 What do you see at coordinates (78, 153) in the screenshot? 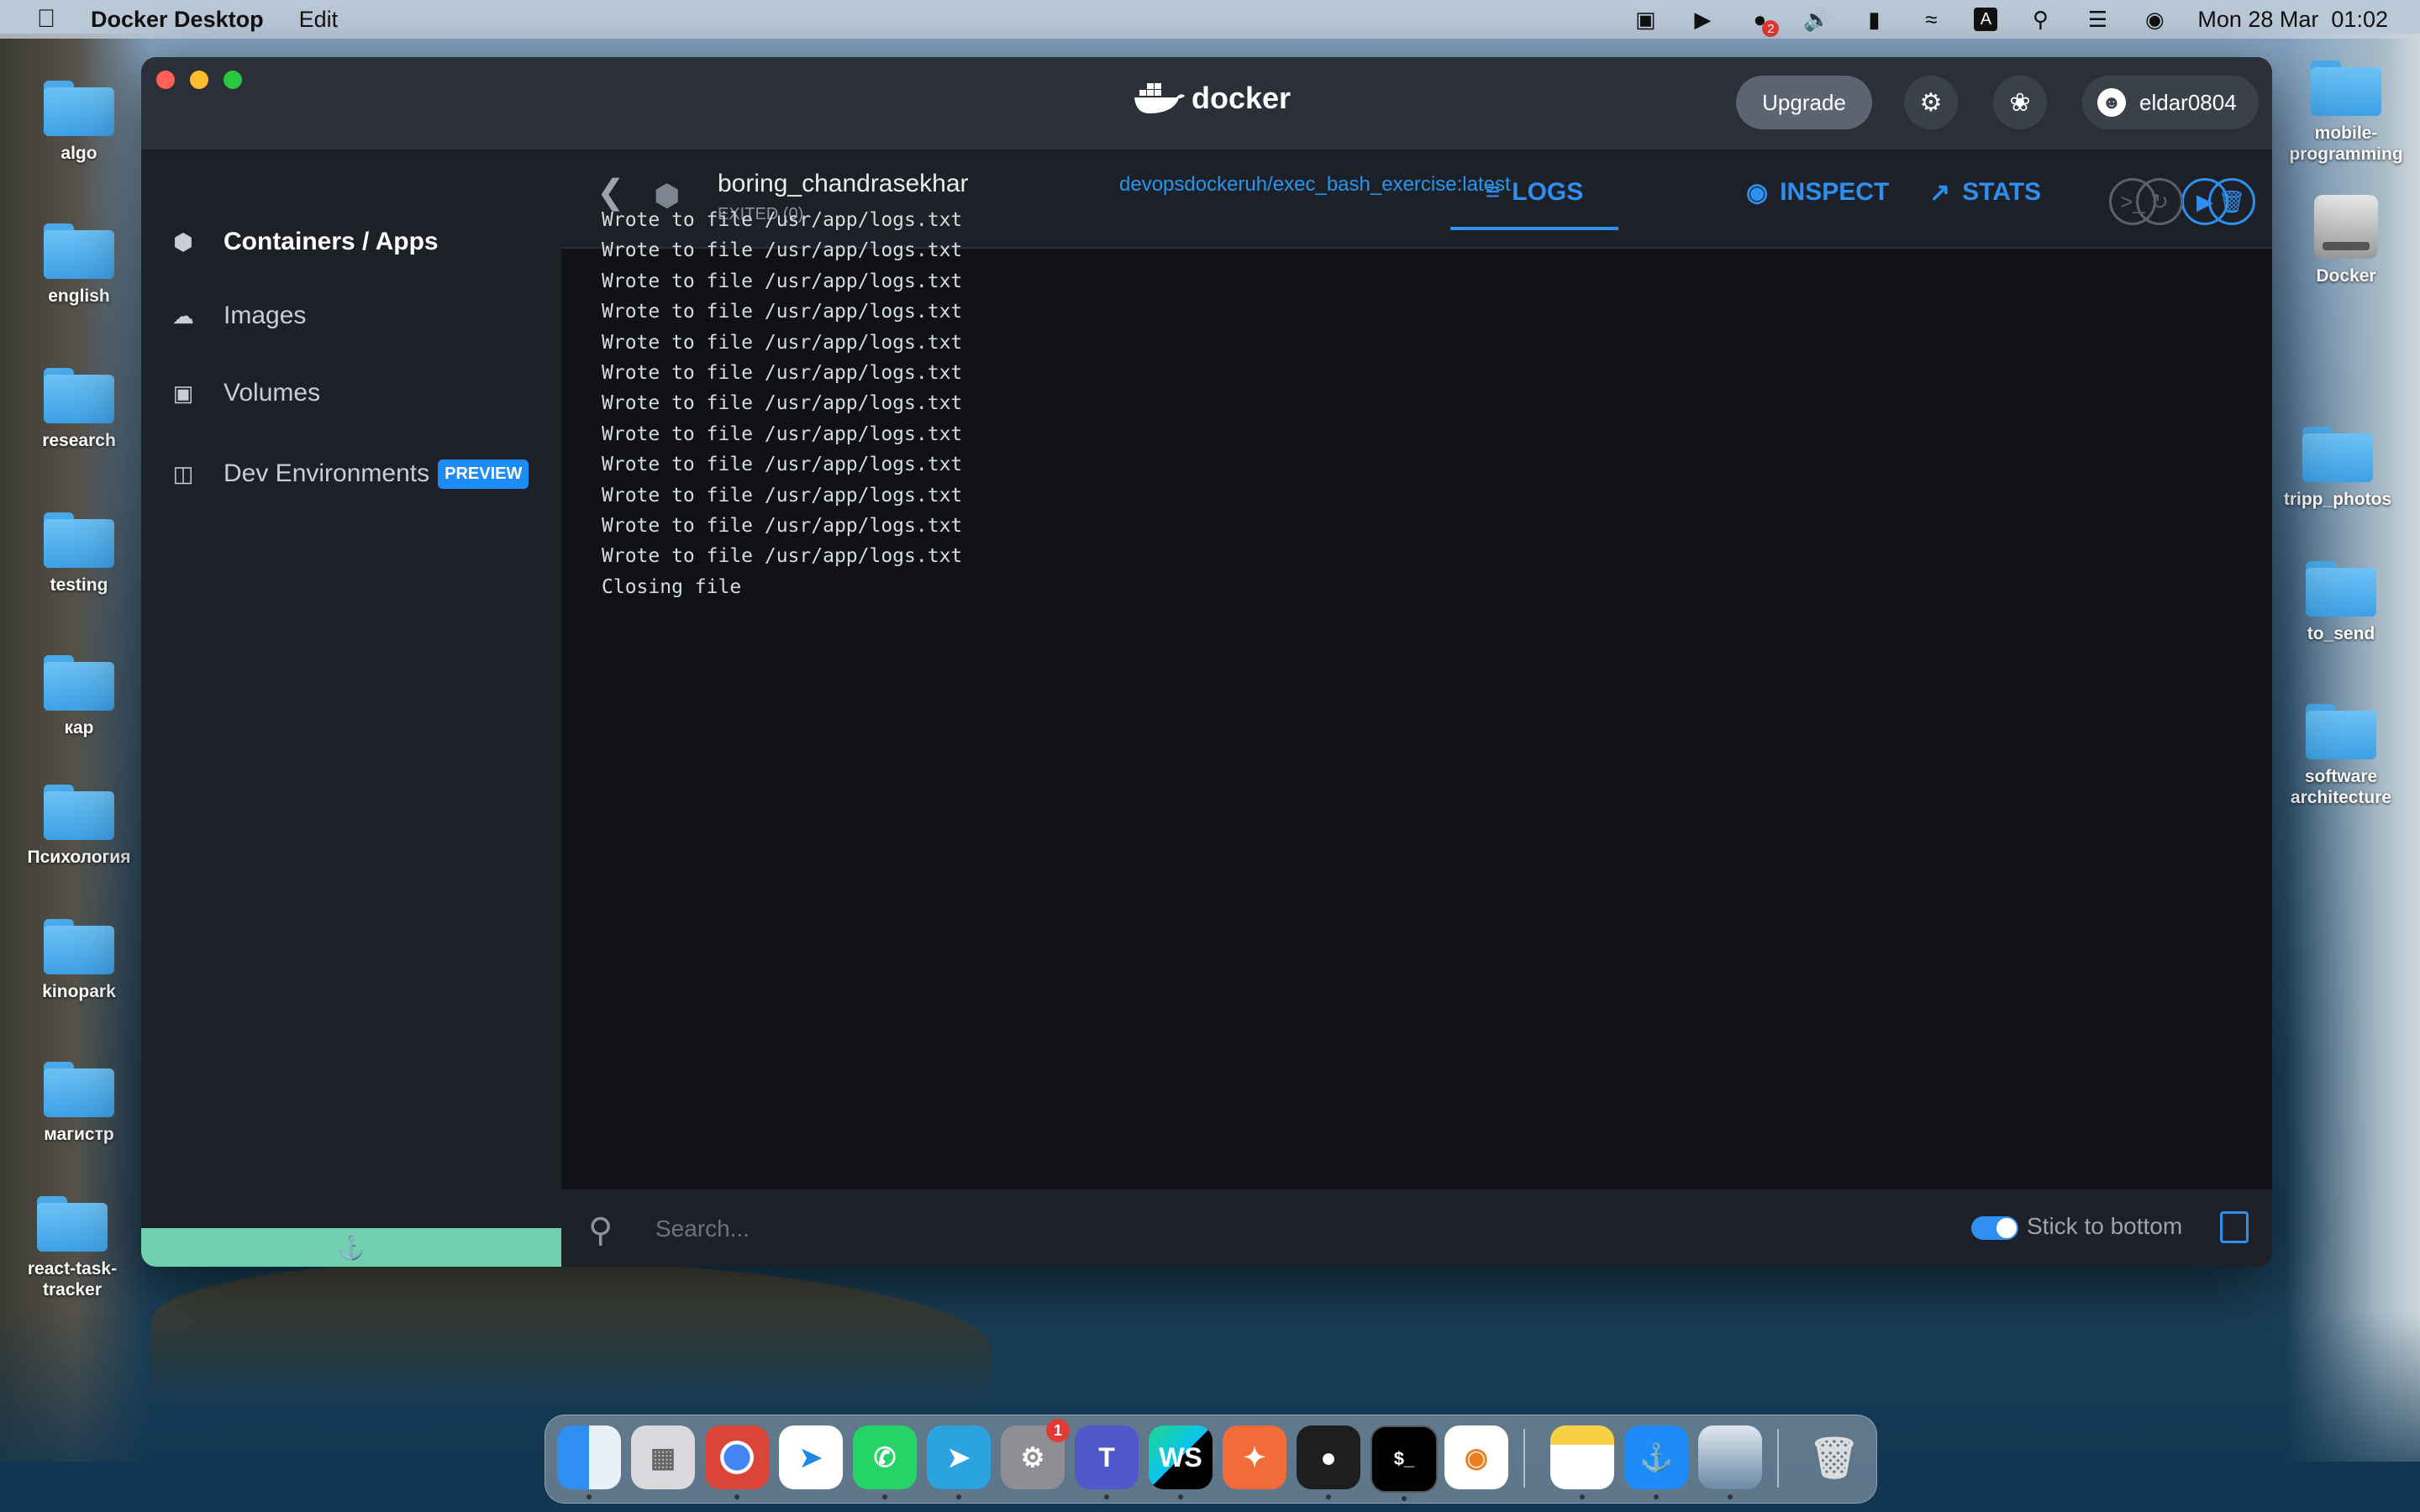
I see `desktop-folder-label: algo` at bounding box center [78, 153].